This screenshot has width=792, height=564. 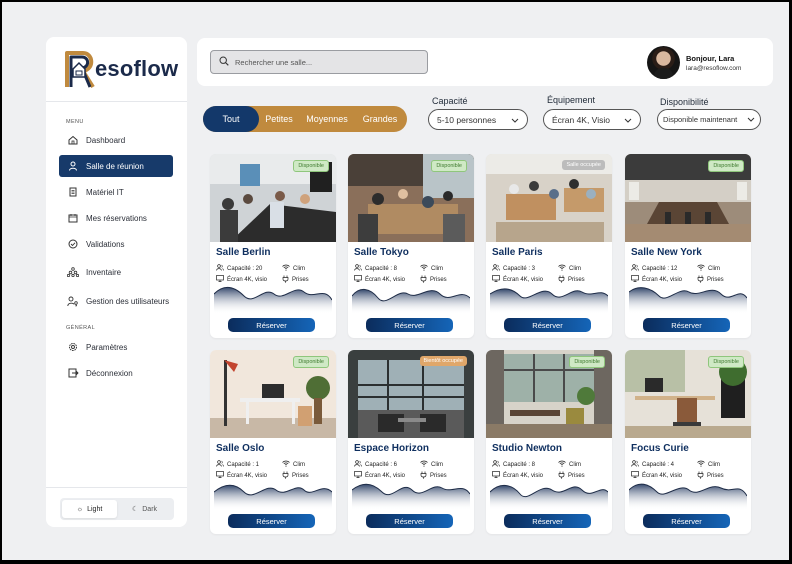 What do you see at coordinates (105, 192) in the screenshot?
I see `sidebar-item-label: Matériel IT` at bounding box center [105, 192].